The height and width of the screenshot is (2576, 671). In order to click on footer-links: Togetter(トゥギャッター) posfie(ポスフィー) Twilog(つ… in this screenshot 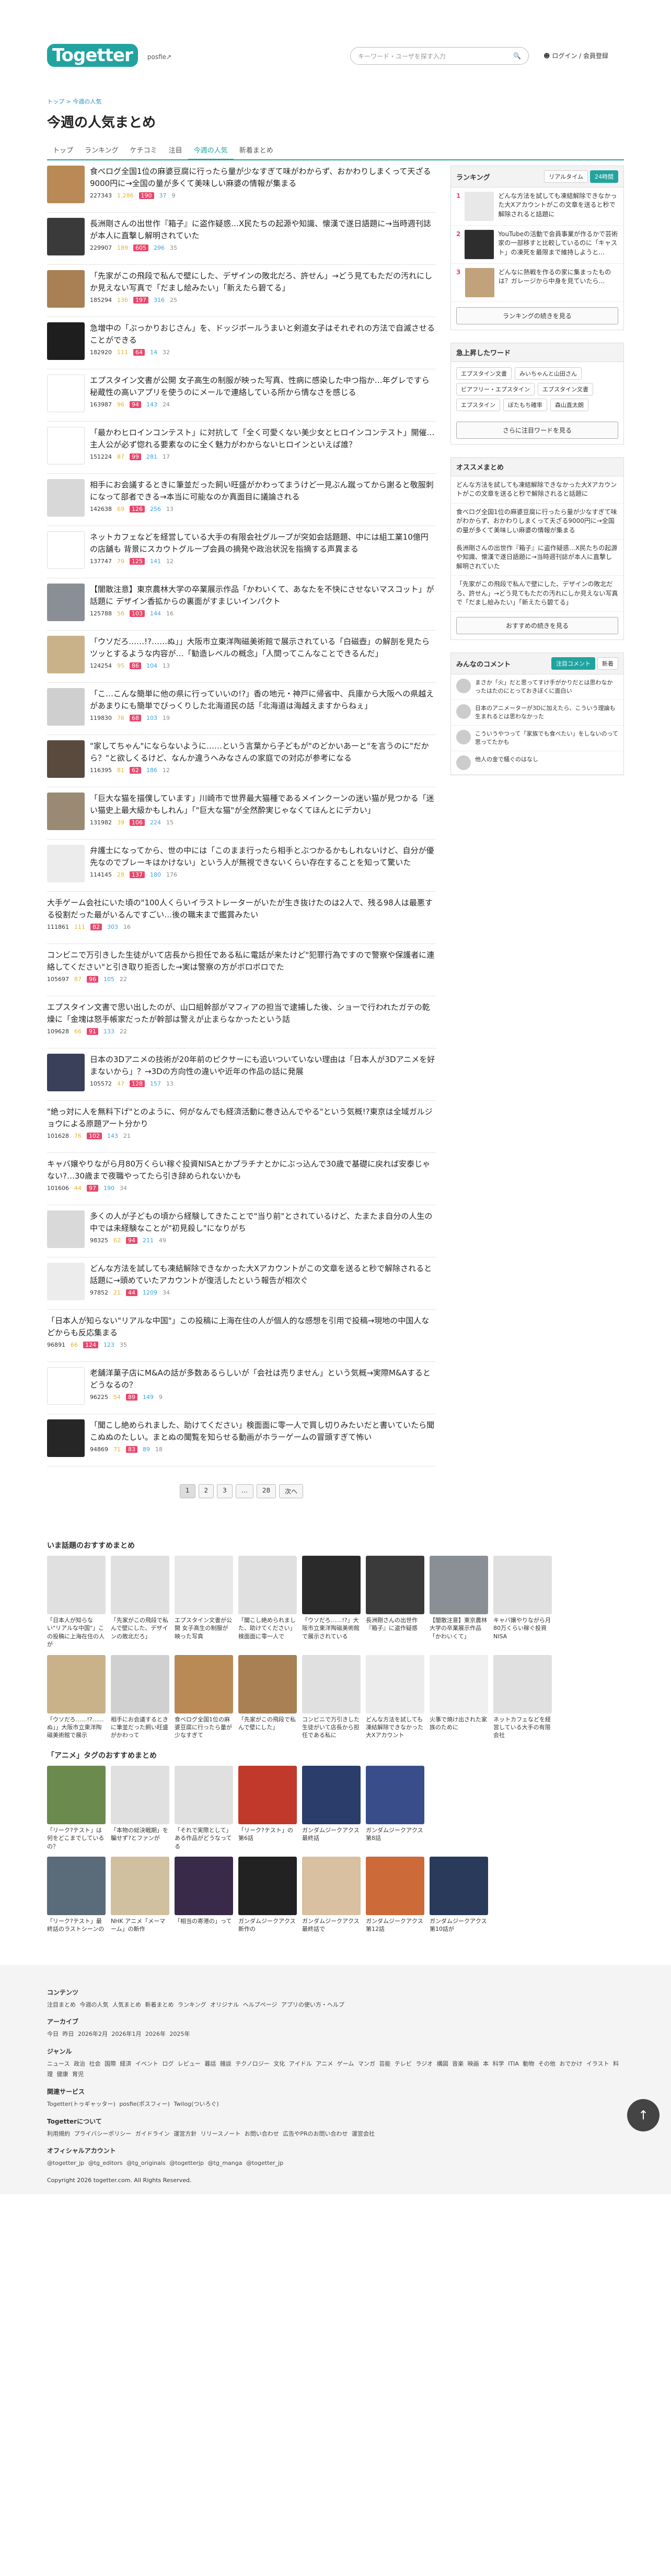, I will do `click(335, 2104)`.